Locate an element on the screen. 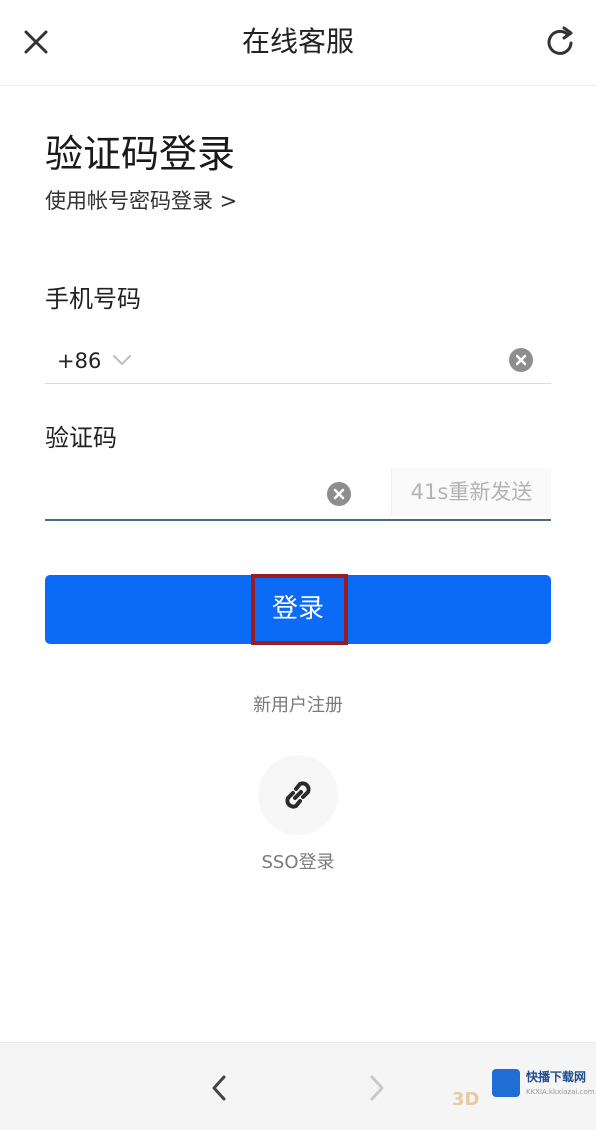 The width and height of the screenshot is (596, 1130). browser-bottom-bar: 快播下载网 KKXIA.kkxiazai.com 3D is located at coordinates (298, 1086).